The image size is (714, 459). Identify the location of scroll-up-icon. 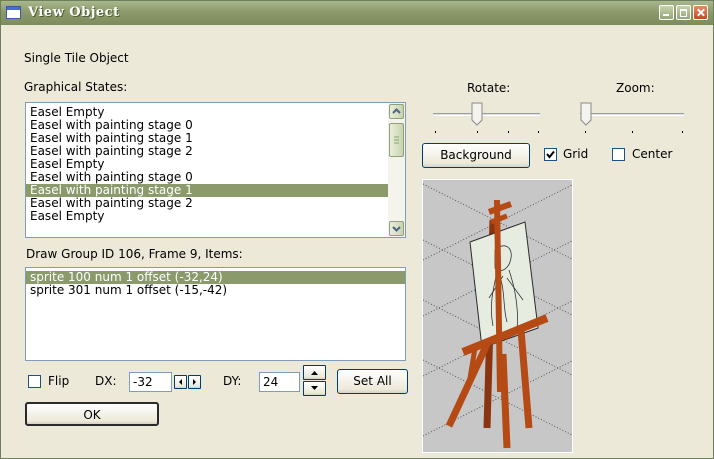
(396, 111).